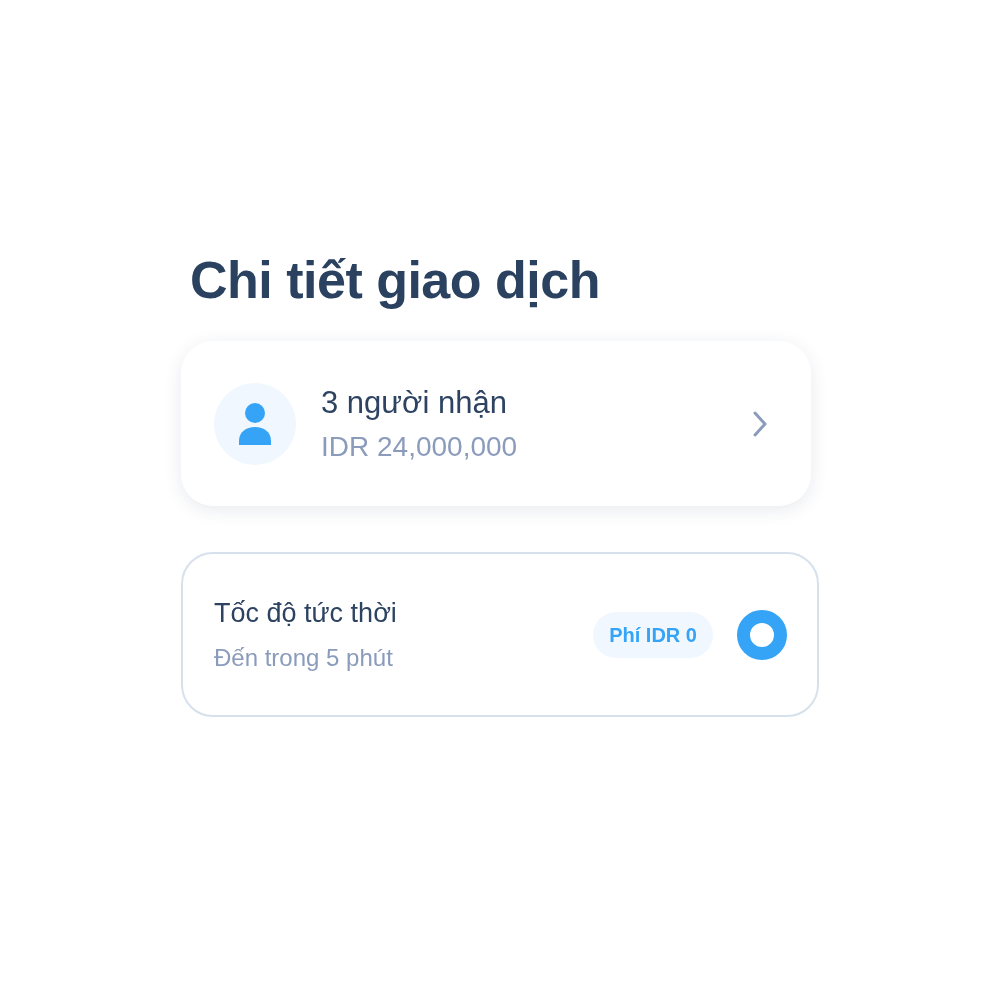 Image resolution: width=1001 pixels, height=1001 pixels. What do you see at coordinates (653, 634) in the screenshot?
I see `fee-badge: Phí IDR 0` at bounding box center [653, 634].